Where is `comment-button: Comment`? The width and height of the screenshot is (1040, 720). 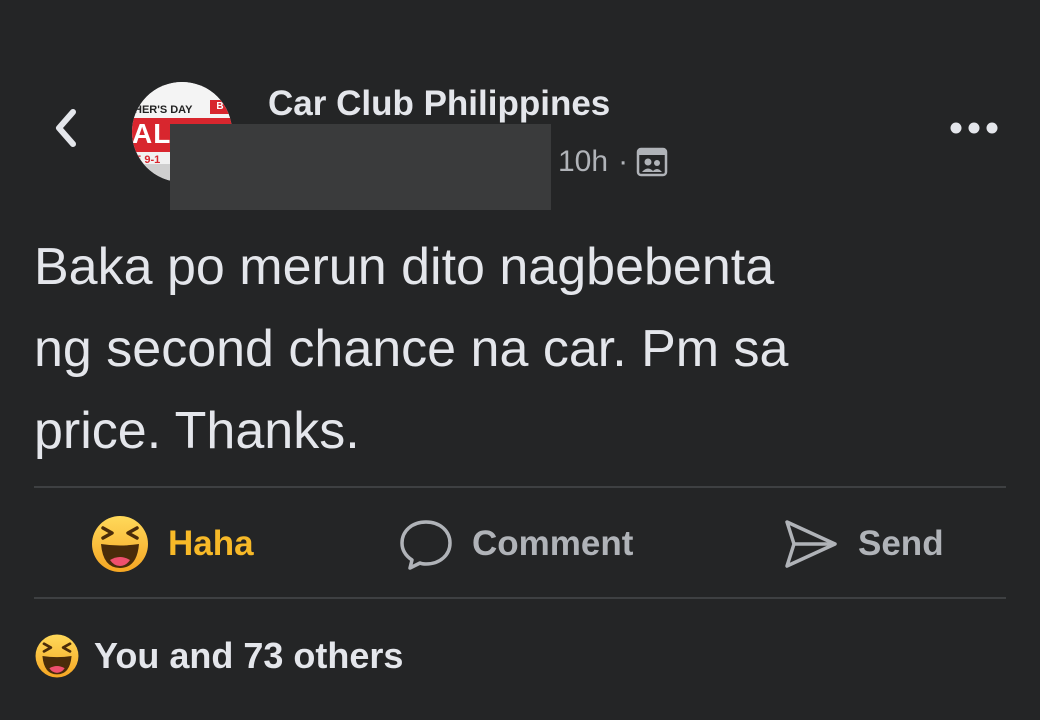 comment-button: Comment is located at coordinates (515, 544).